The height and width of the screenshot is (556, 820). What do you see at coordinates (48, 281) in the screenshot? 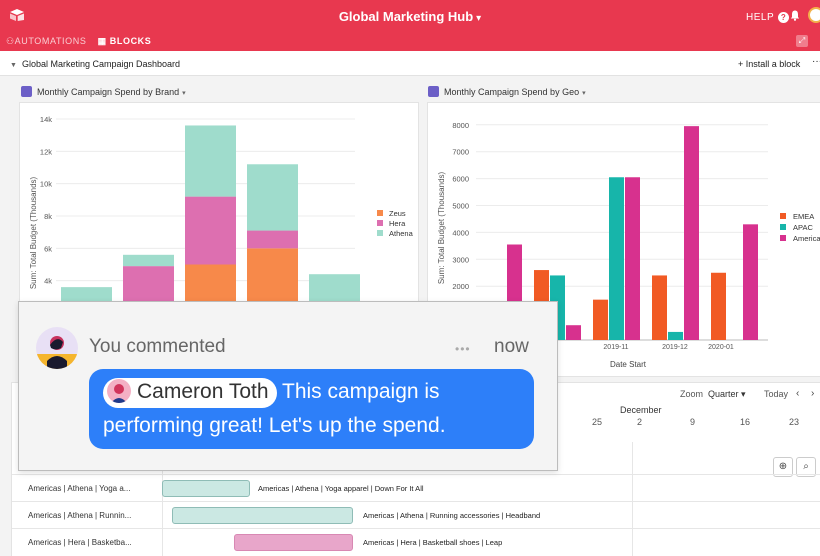
I see `y-tick-label: 4k` at bounding box center [48, 281].